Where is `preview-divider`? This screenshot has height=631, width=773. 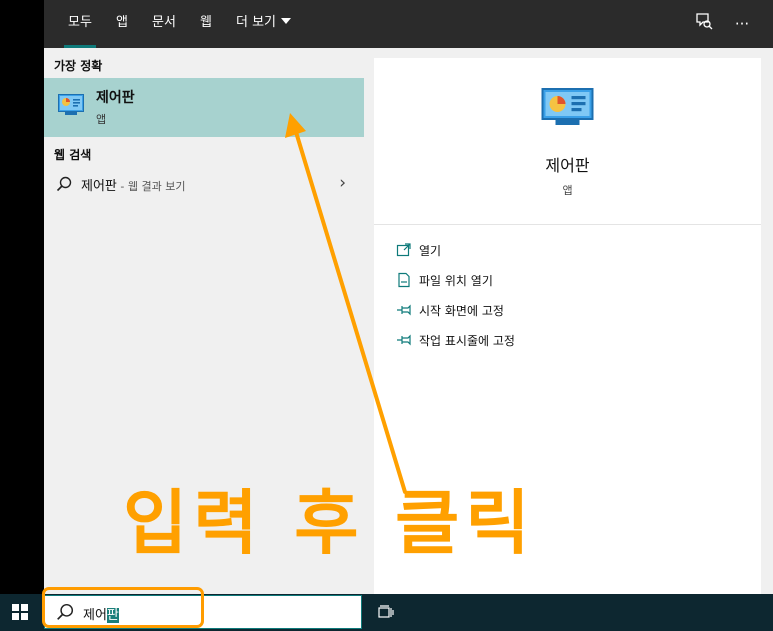 preview-divider is located at coordinates (567, 224).